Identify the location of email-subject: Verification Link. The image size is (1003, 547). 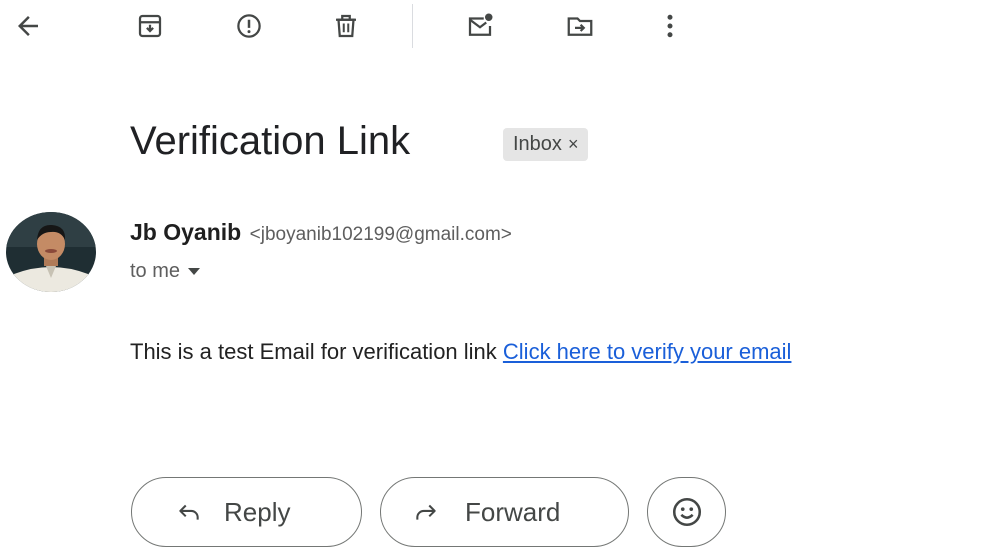
(270, 141).